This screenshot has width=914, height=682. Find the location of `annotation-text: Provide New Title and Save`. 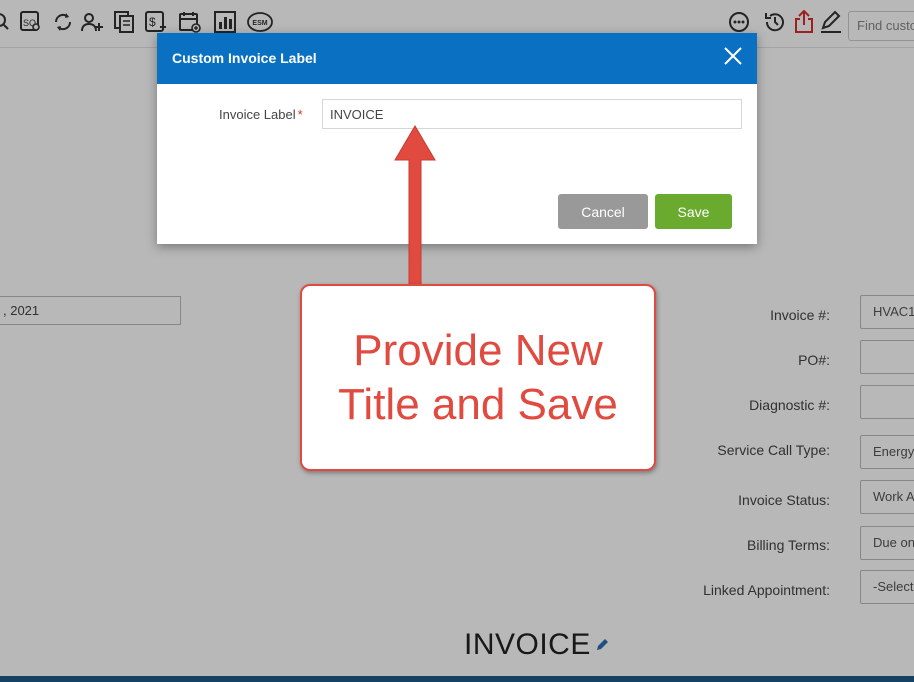

annotation-text: Provide New Title and Save is located at coordinates (478, 377).